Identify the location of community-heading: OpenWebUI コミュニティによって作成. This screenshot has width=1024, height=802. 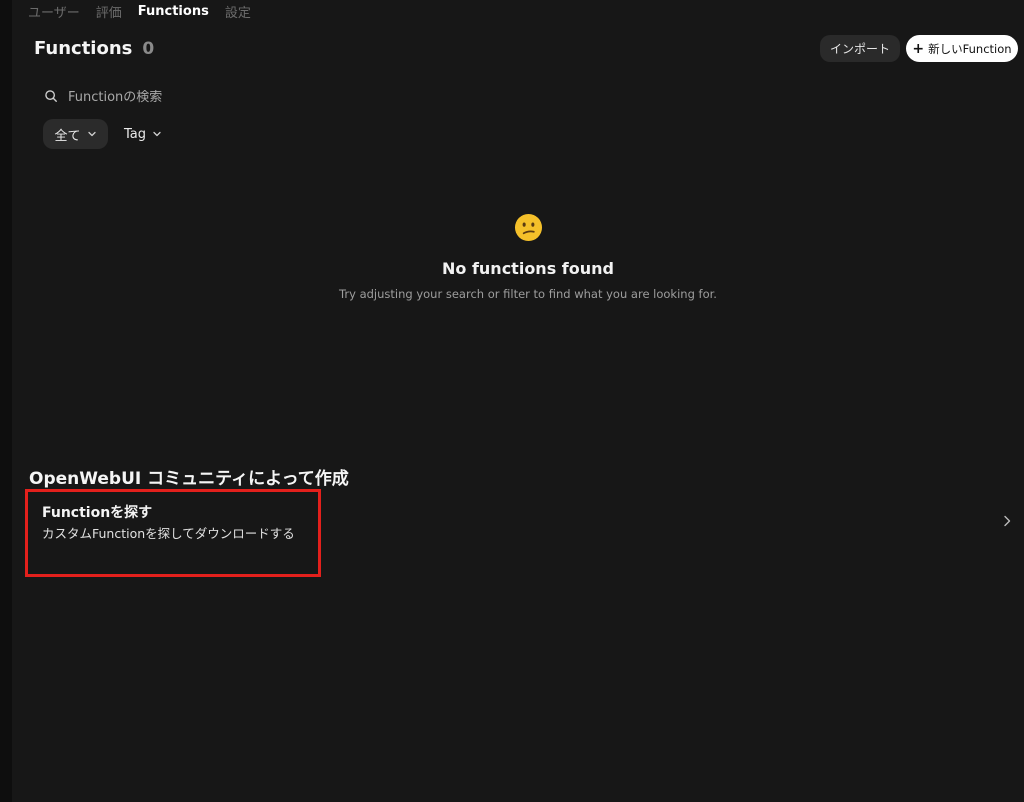
(189, 479).